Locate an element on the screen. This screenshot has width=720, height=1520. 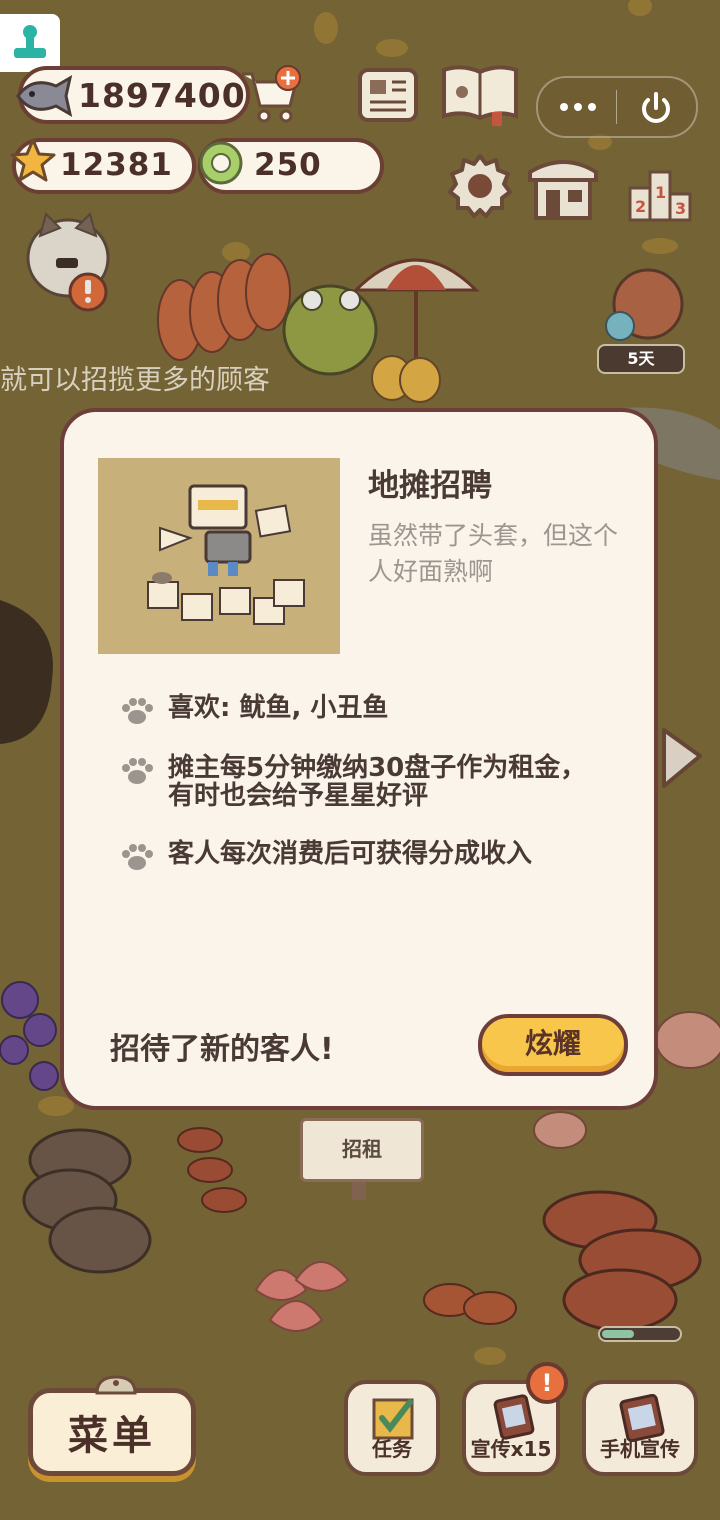
star-icon is located at coordinates (33, 160).